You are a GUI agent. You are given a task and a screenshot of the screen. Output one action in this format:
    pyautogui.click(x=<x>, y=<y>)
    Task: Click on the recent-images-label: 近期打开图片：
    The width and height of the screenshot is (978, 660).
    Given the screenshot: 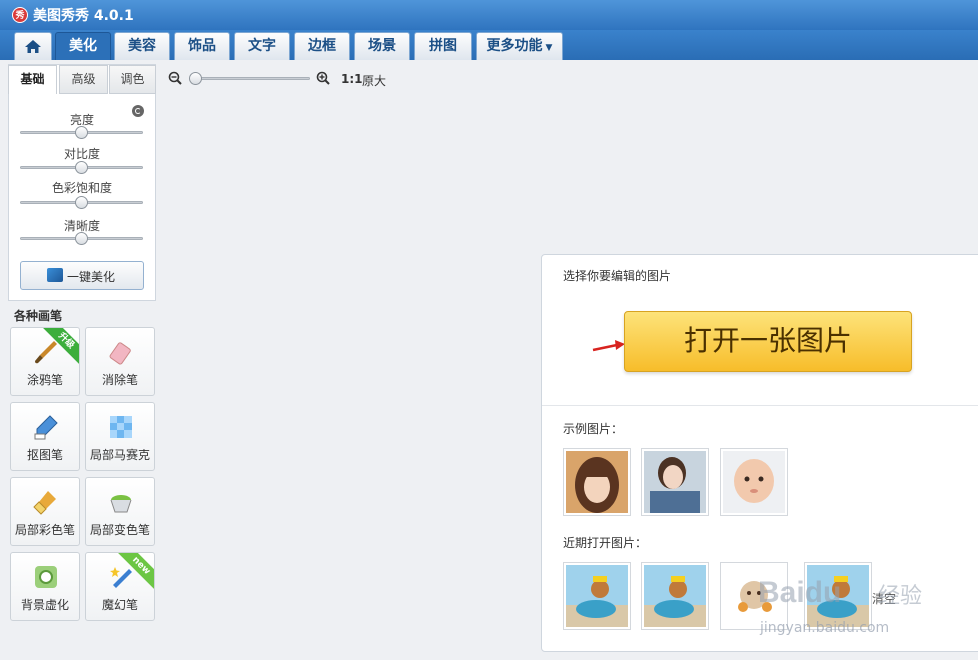 What is the action you would take?
    pyautogui.click(x=605, y=543)
    